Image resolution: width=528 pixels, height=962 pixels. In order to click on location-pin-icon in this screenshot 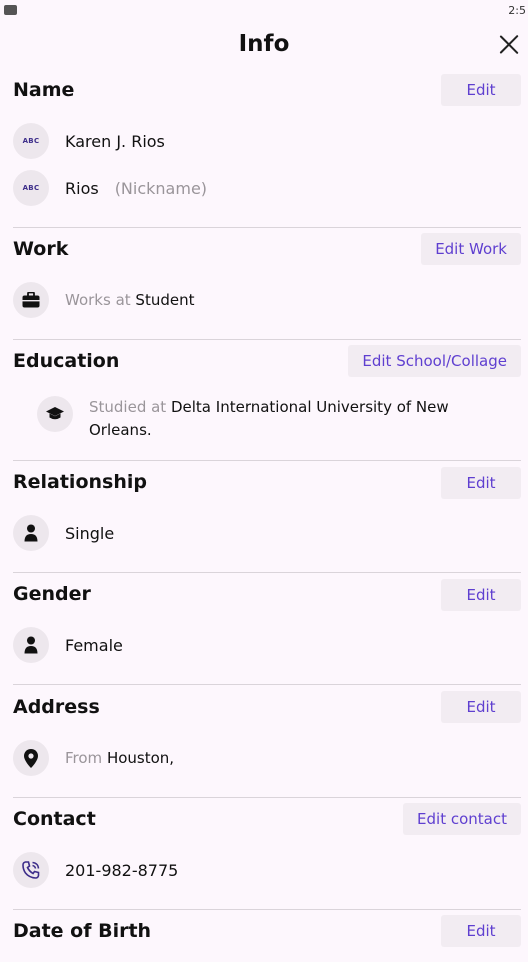, I will do `click(31, 758)`.